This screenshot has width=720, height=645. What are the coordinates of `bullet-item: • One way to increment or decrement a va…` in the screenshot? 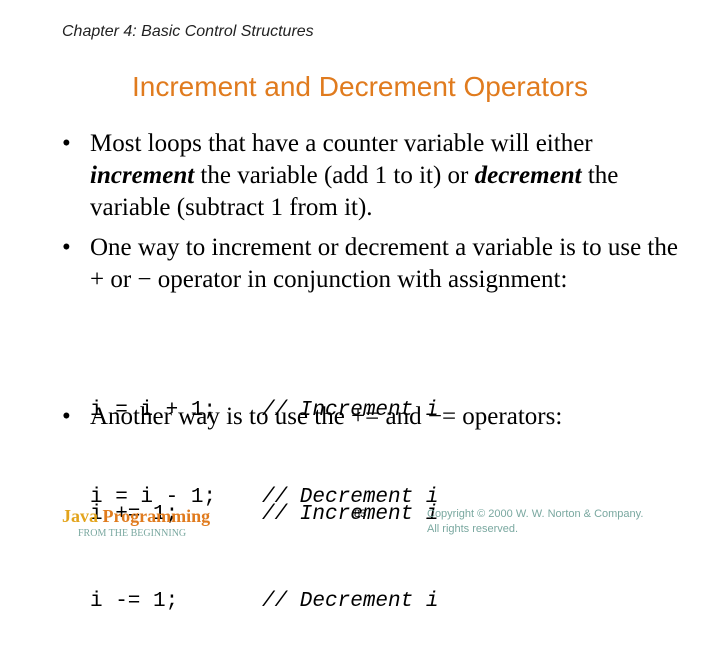 It's located at (376, 264).